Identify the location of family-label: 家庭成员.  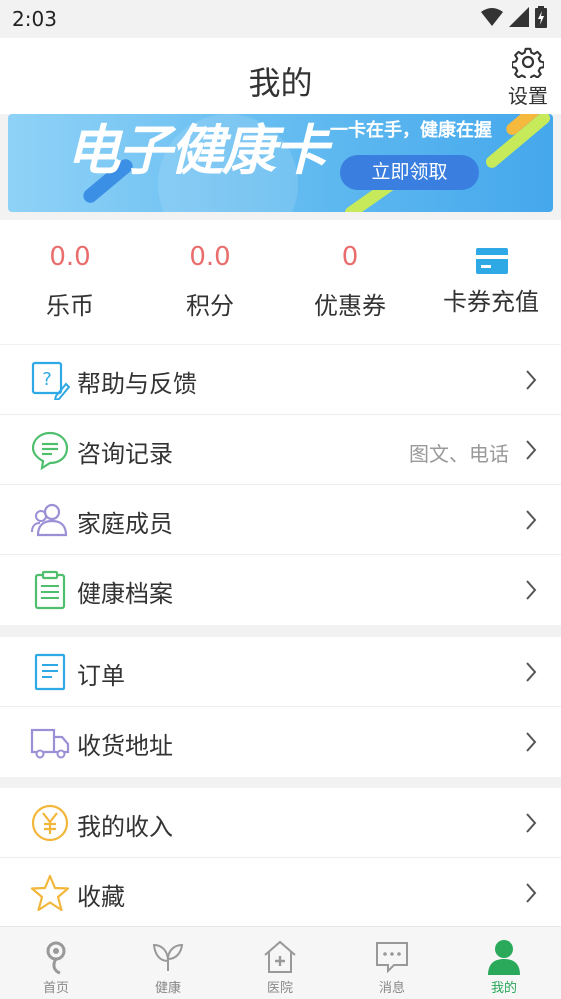
(125, 524).